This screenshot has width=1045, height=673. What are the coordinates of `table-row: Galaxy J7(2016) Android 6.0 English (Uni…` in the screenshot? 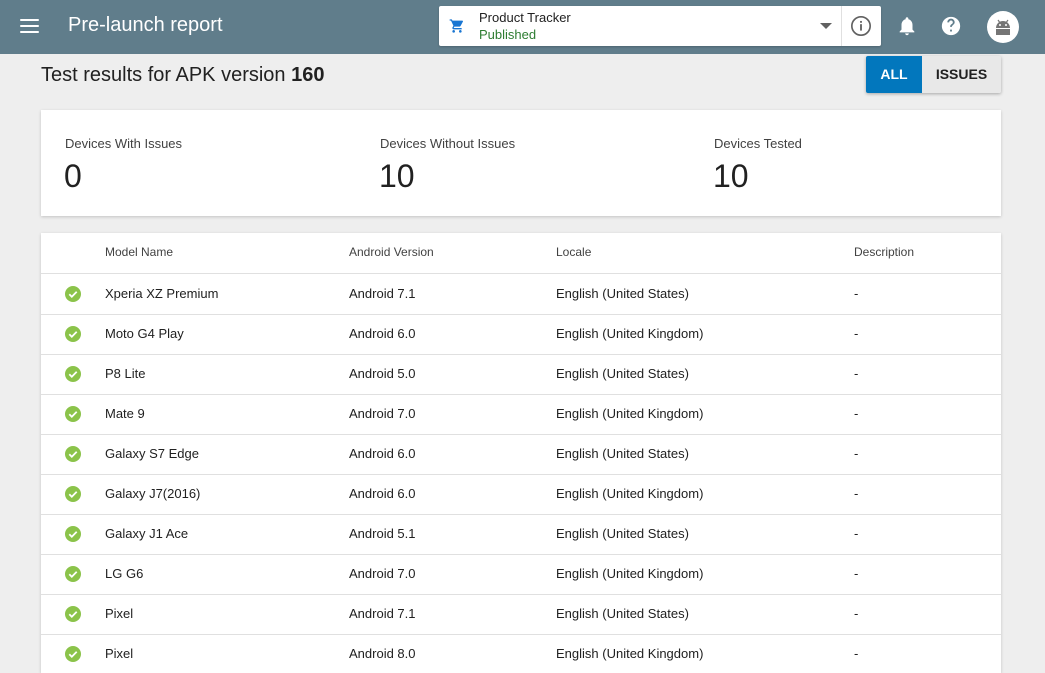 It's located at (521, 494).